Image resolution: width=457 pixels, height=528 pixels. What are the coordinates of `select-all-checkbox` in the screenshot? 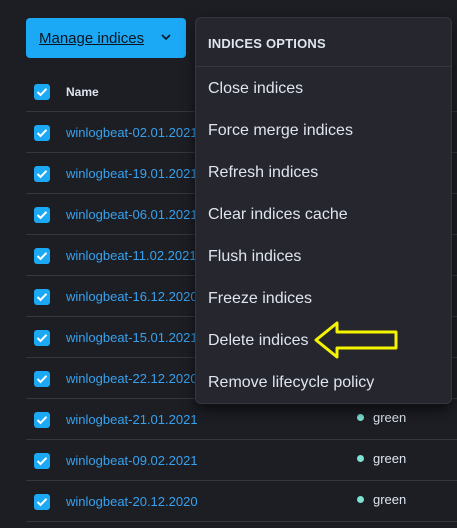 It's located at (42, 92).